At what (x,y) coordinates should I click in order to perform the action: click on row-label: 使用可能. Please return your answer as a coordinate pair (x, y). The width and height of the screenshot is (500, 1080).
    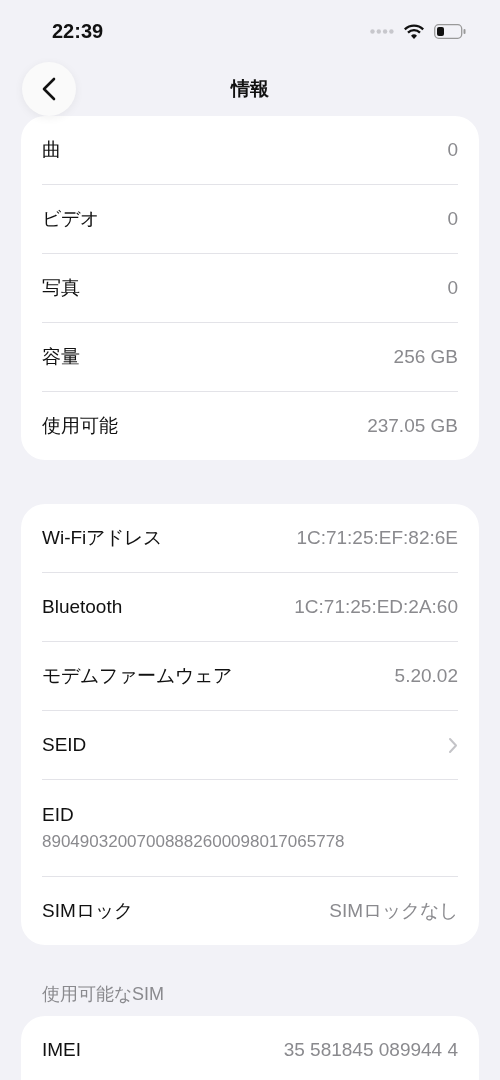
    Looking at the image, I should click on (80, 426).